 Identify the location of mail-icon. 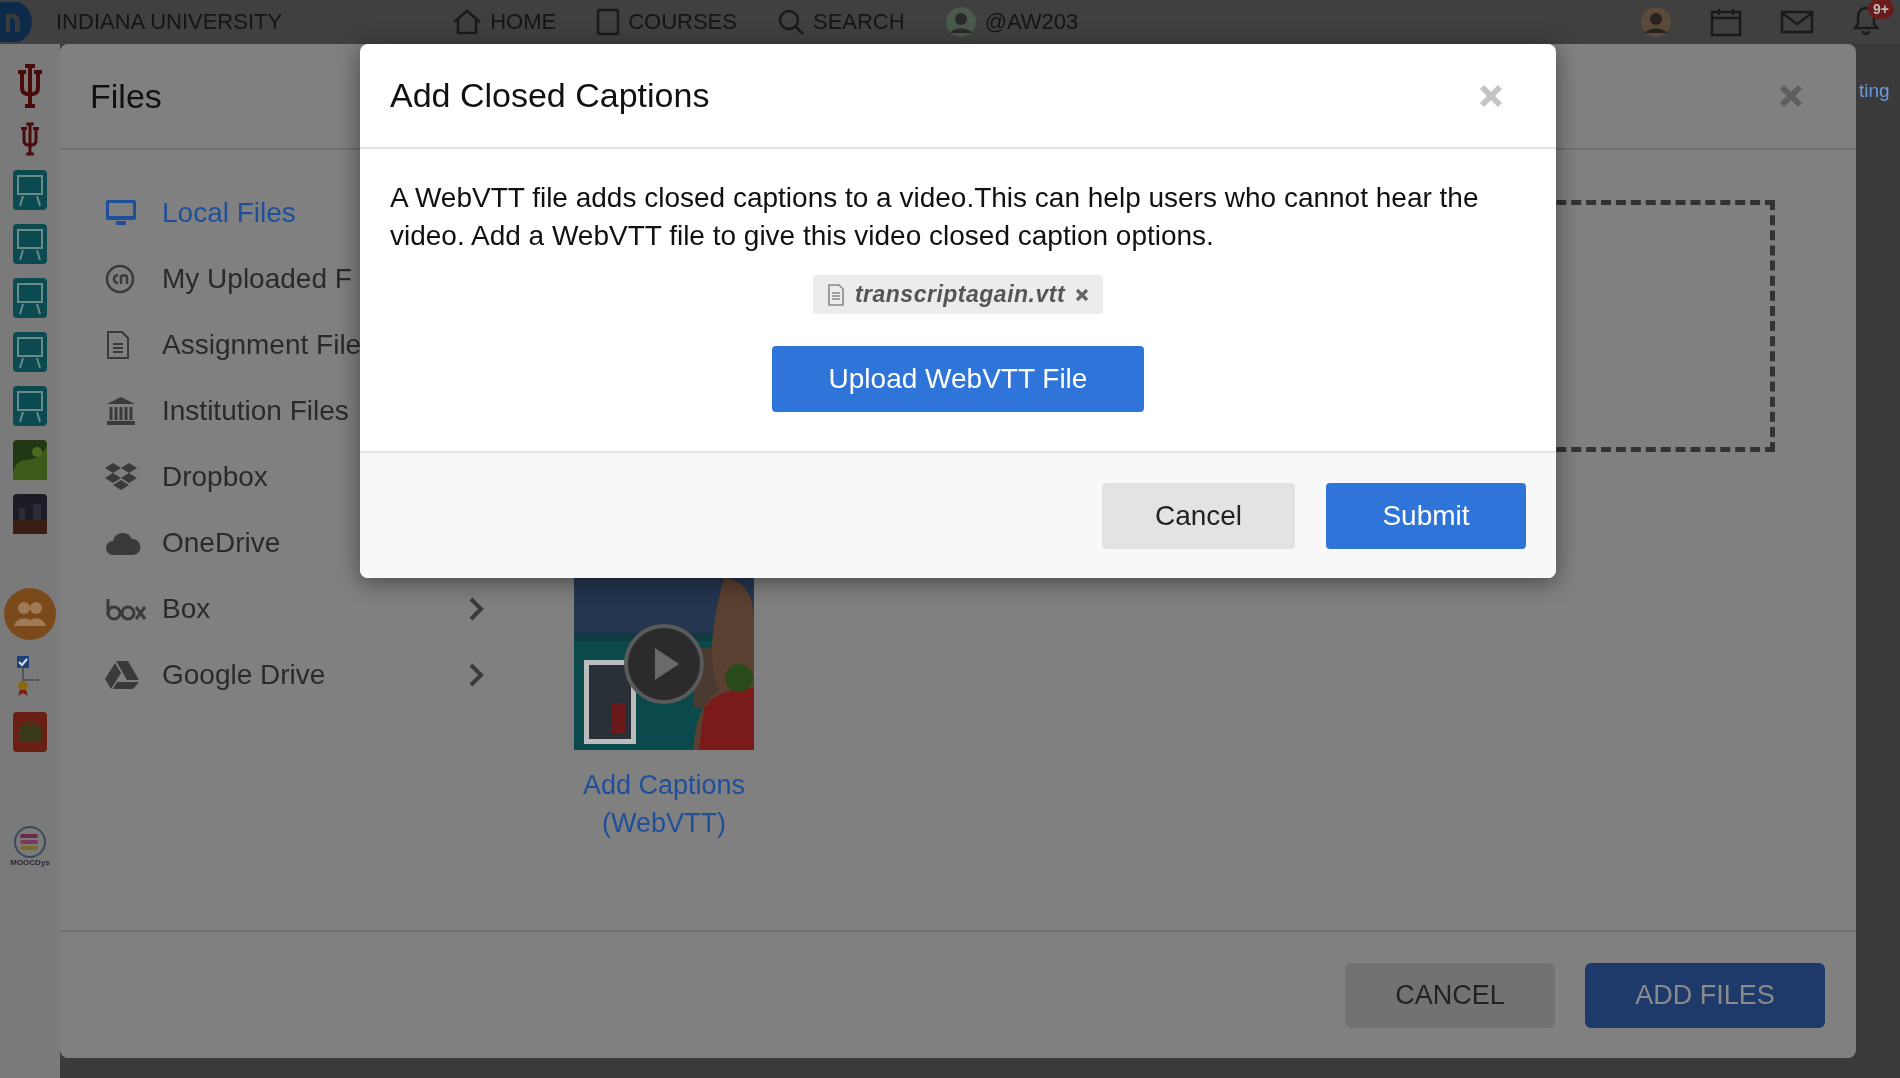
(1797, 22).